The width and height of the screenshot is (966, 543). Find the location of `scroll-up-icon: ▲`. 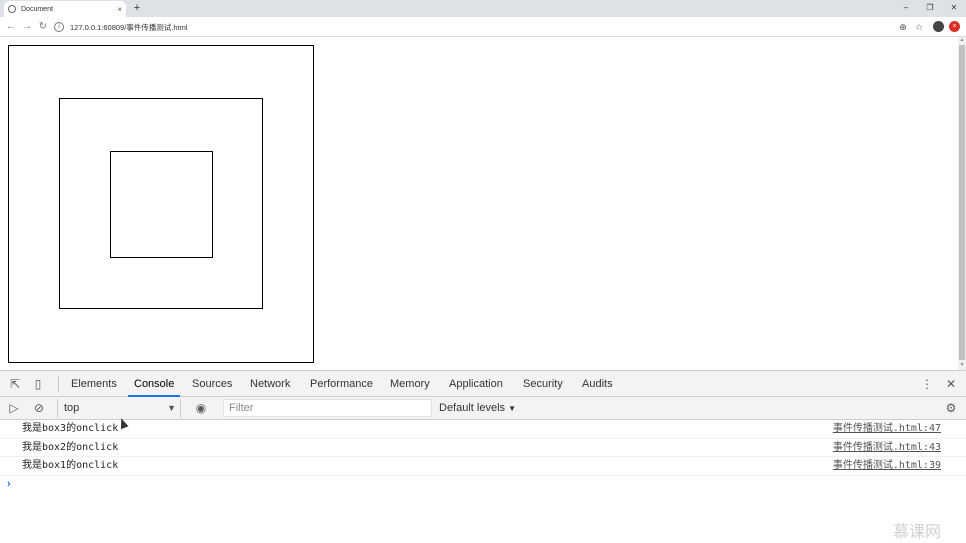

scroll-up-icon: ▲ is located at coordinates (962, 41).